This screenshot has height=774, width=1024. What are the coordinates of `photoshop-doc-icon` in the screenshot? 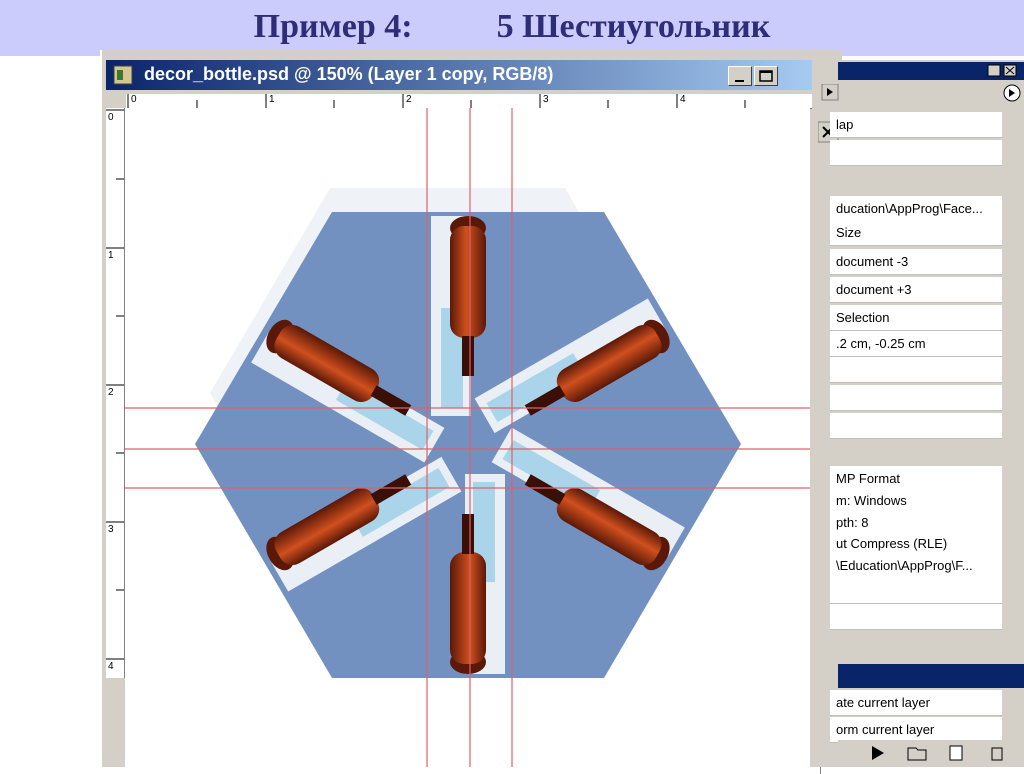 It's located at (123, 75).